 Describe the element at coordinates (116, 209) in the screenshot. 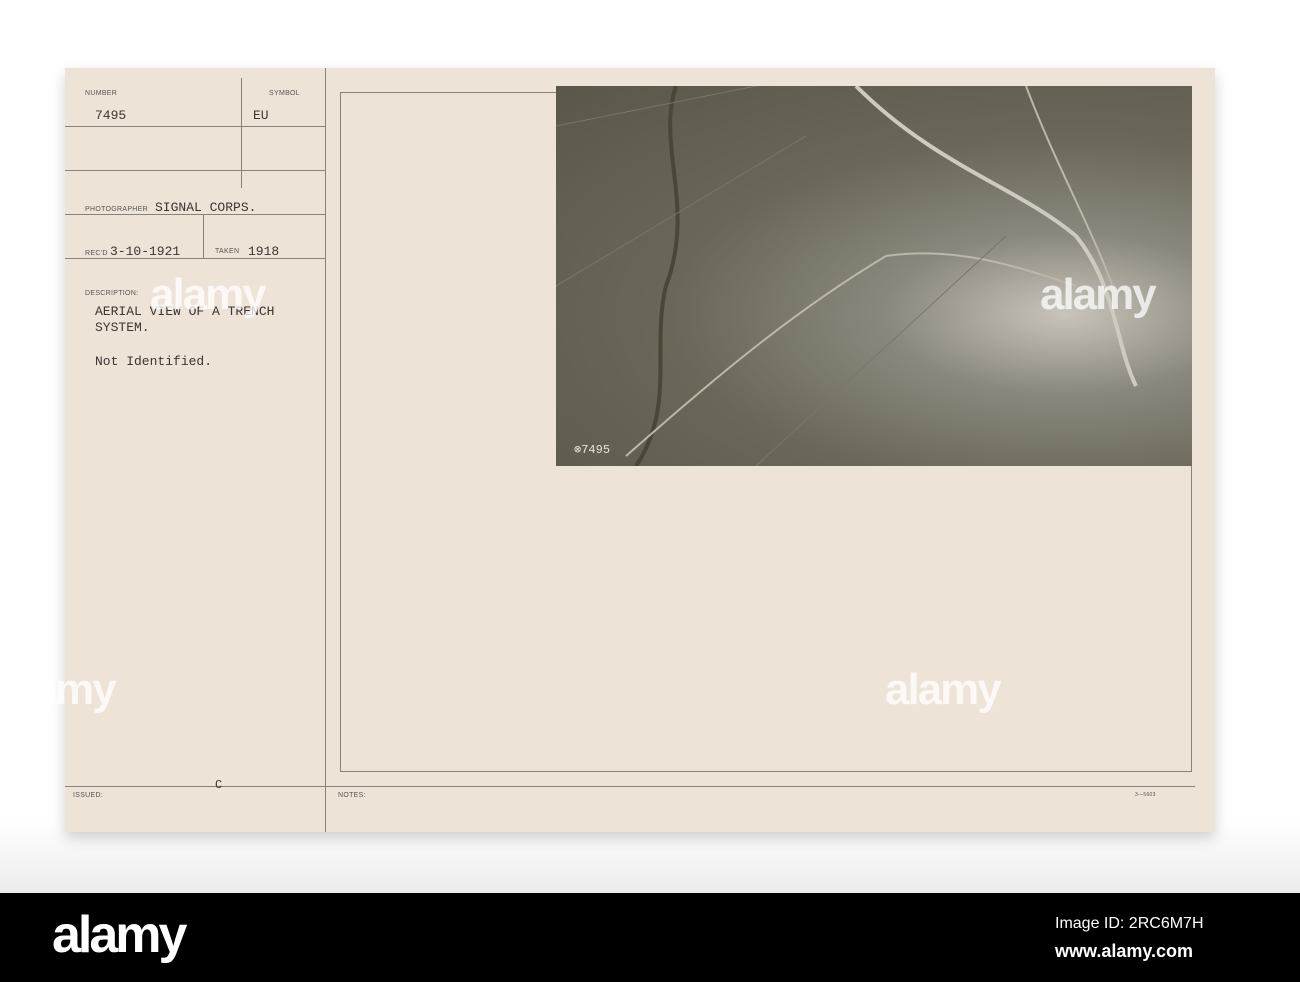

I see `photographer-label: PHOTOGRAPHER` at that location.